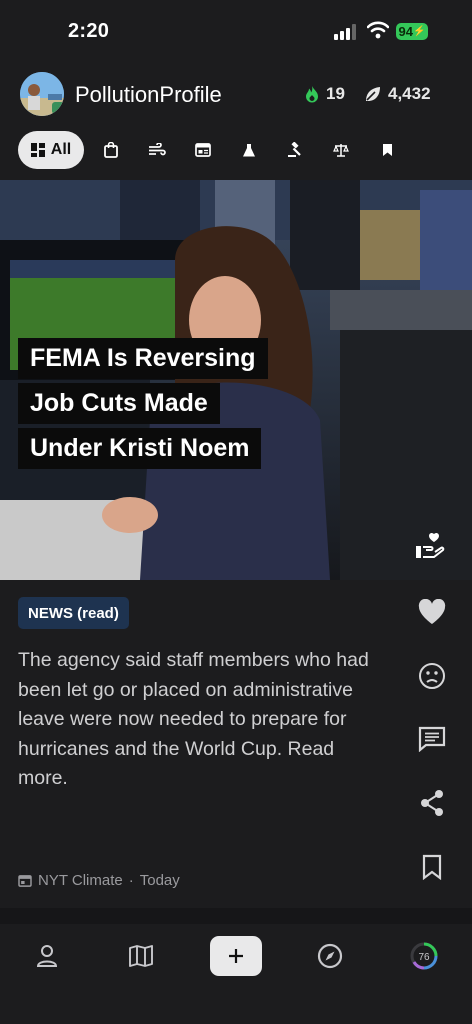  Describe the element at coordinates (405, 31) in the screenshot. I see `battery-level: 94` at that location.